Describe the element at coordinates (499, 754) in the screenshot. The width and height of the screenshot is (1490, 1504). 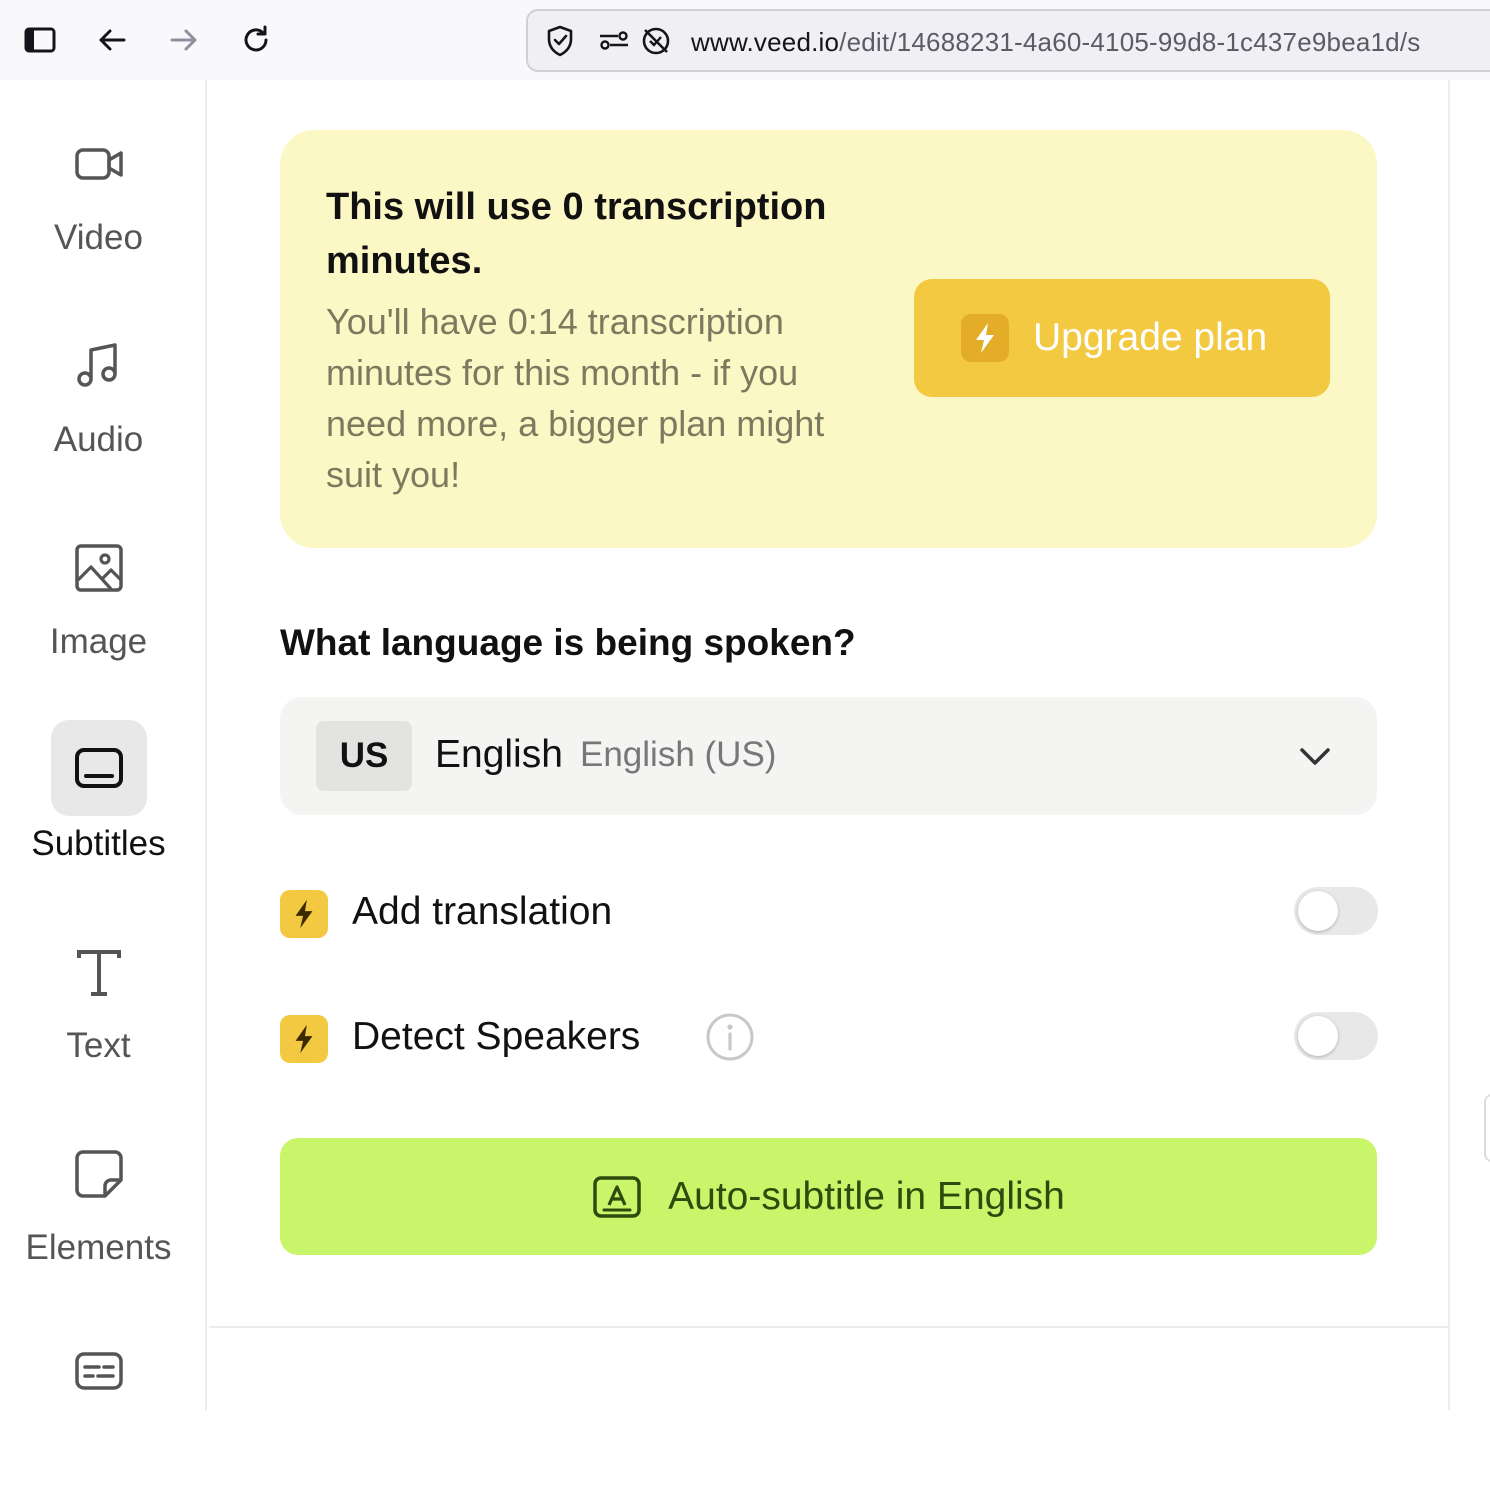
I see `language-selected: English` at that location.